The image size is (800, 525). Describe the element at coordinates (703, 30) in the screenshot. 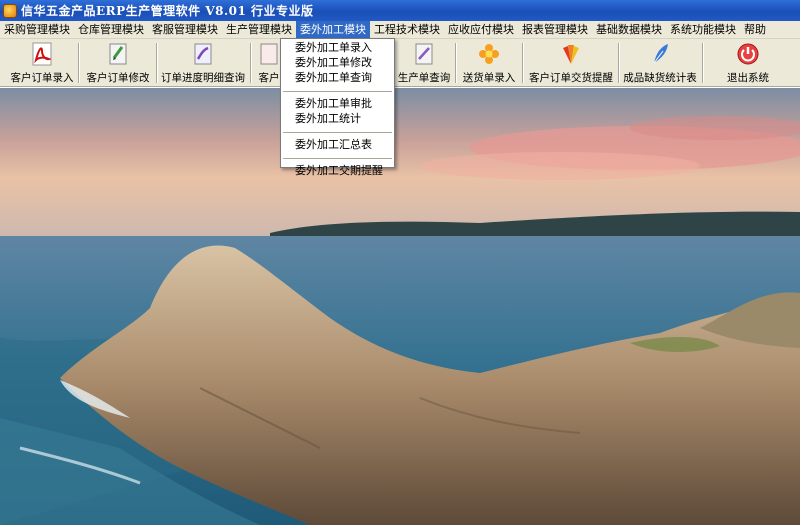

I see `menu-system: 系统功能模块` at that location.